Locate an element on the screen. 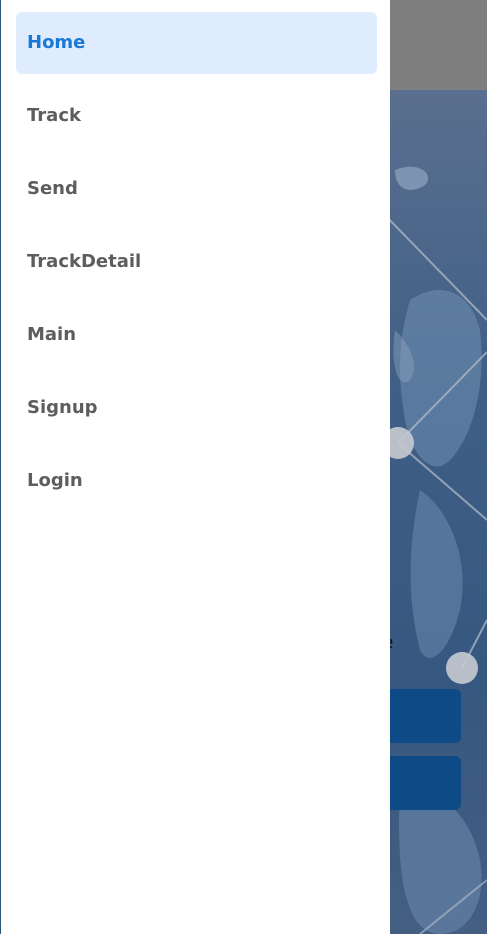  drawer-item-trackdetail: TrackDetail is located at coordinates (196, 262).